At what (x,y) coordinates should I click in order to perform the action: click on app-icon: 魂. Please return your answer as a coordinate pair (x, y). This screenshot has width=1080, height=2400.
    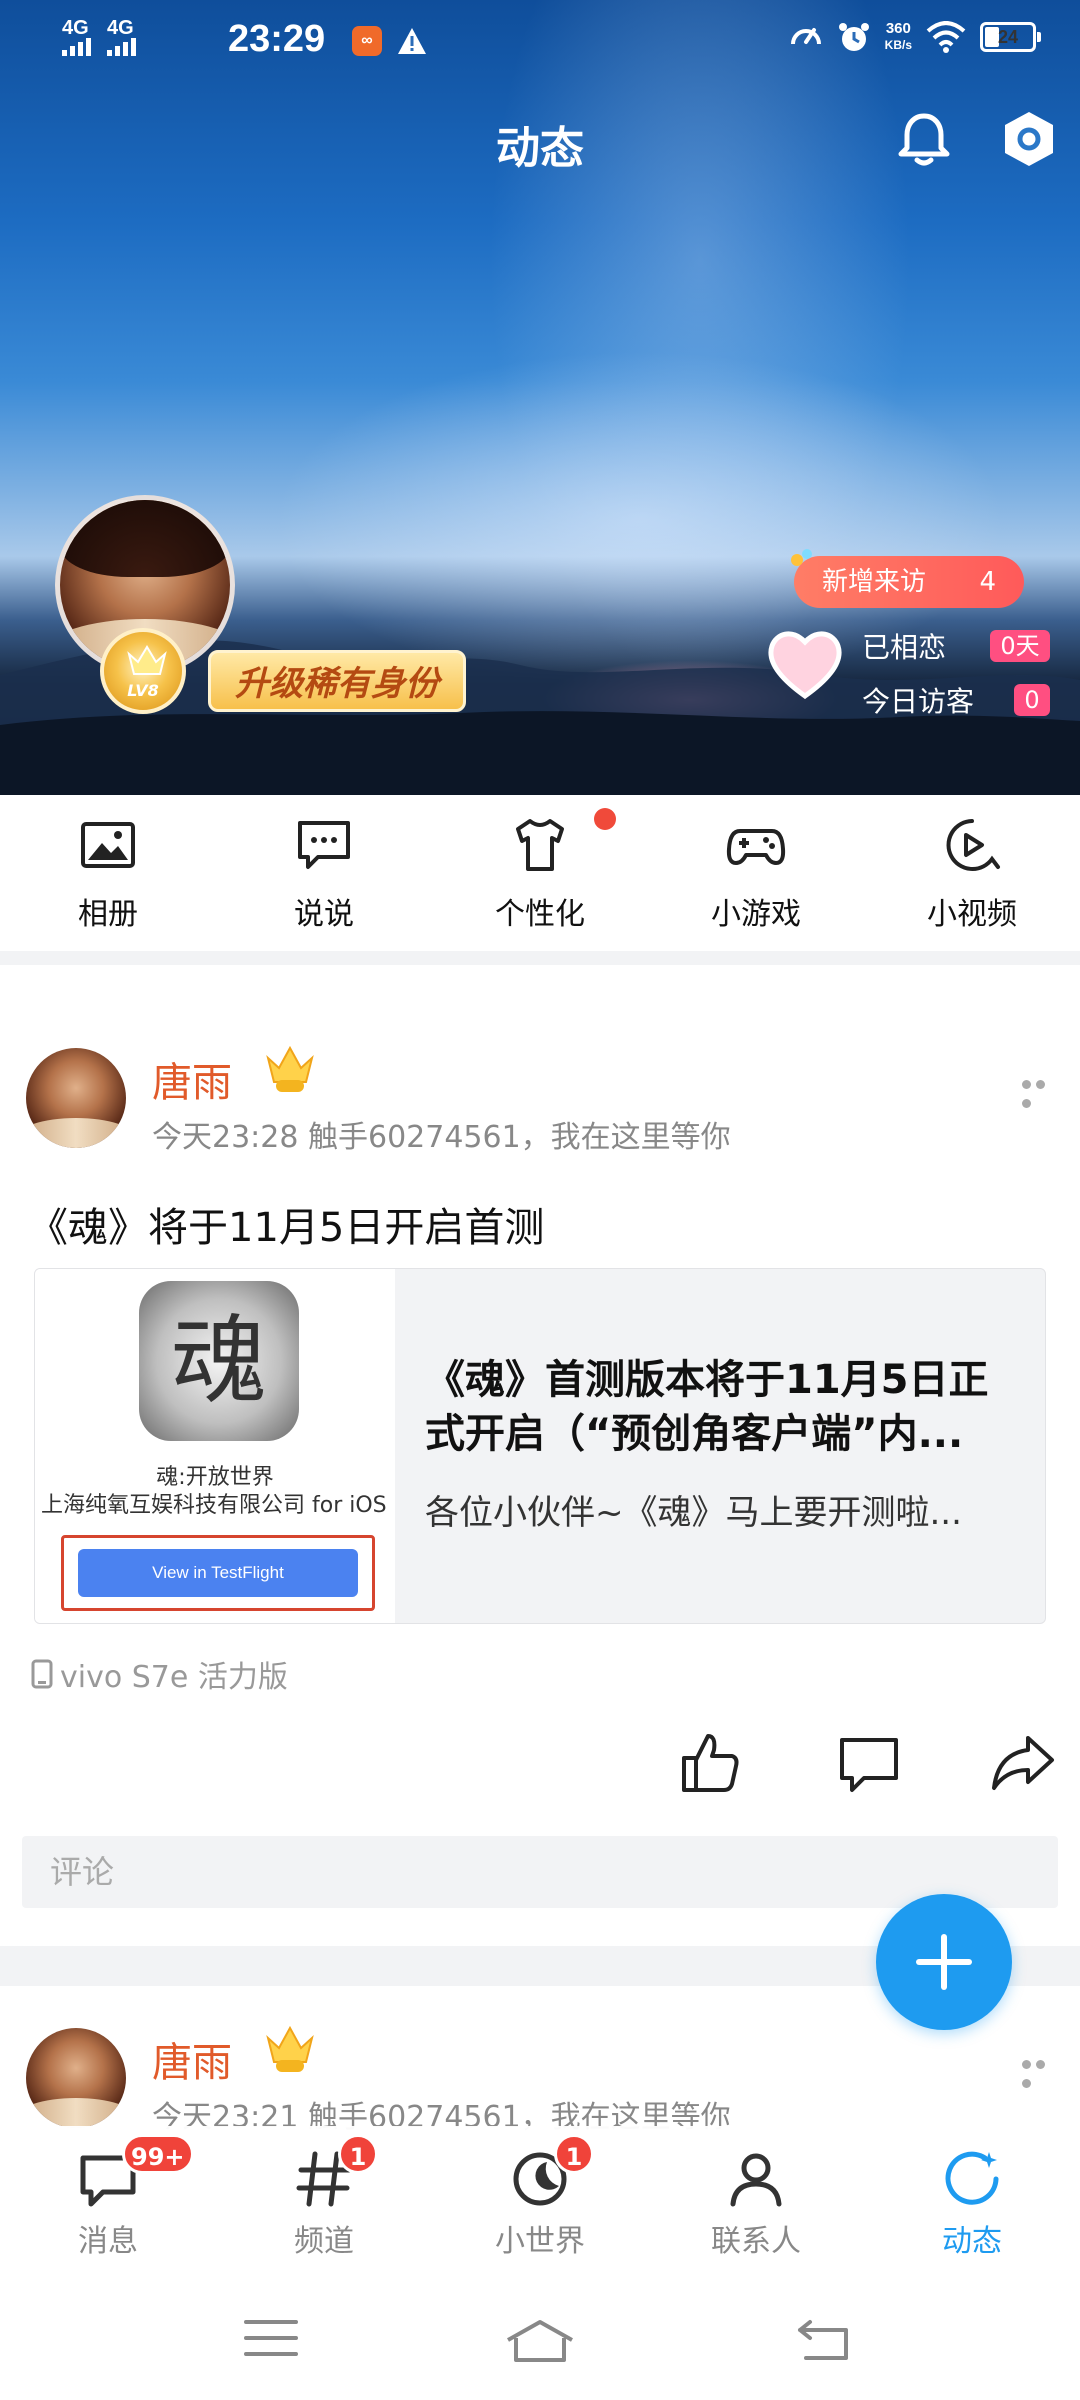
    Looking at the image, I should click on (219, 1361).